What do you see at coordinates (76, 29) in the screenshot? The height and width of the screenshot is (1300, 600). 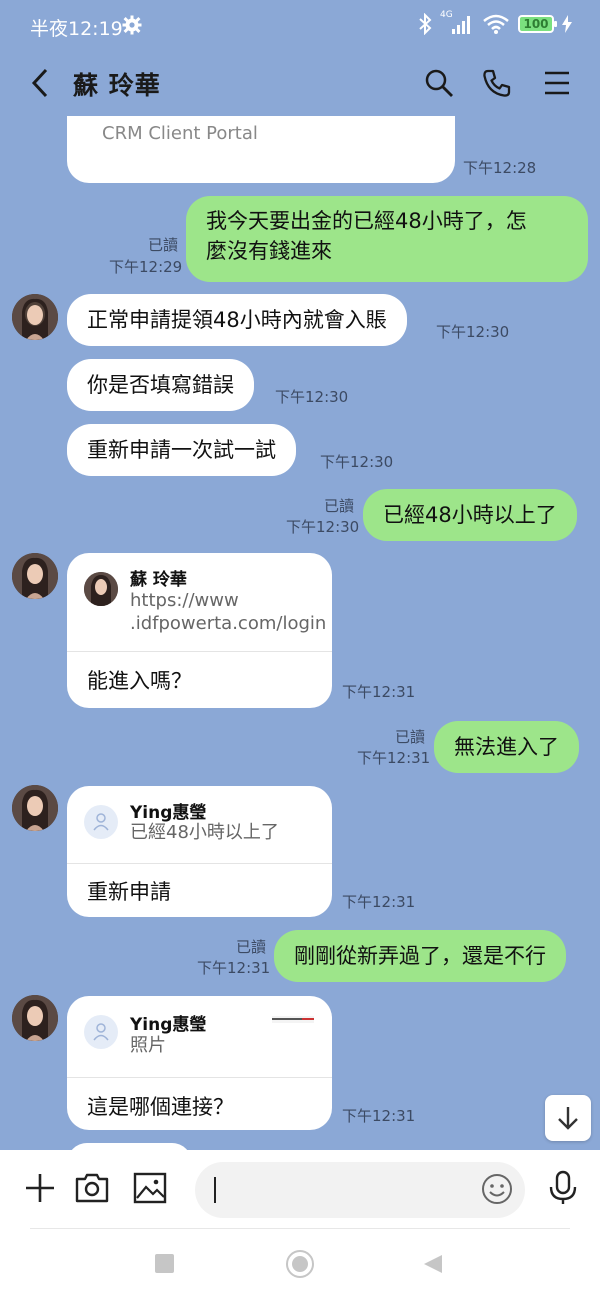 I see `status-time: 半夜12:19` at bounding box center [76, 29].